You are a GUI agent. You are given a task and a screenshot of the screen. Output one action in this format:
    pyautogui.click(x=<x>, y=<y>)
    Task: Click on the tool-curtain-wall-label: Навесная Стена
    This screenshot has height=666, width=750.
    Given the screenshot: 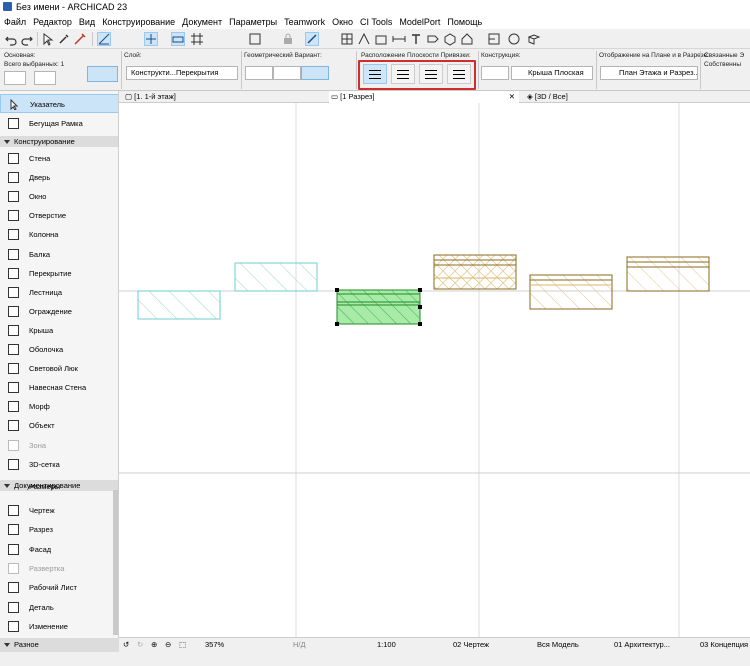 What is the action you would take?
    pyautogui.click(x=58, y=388)
    